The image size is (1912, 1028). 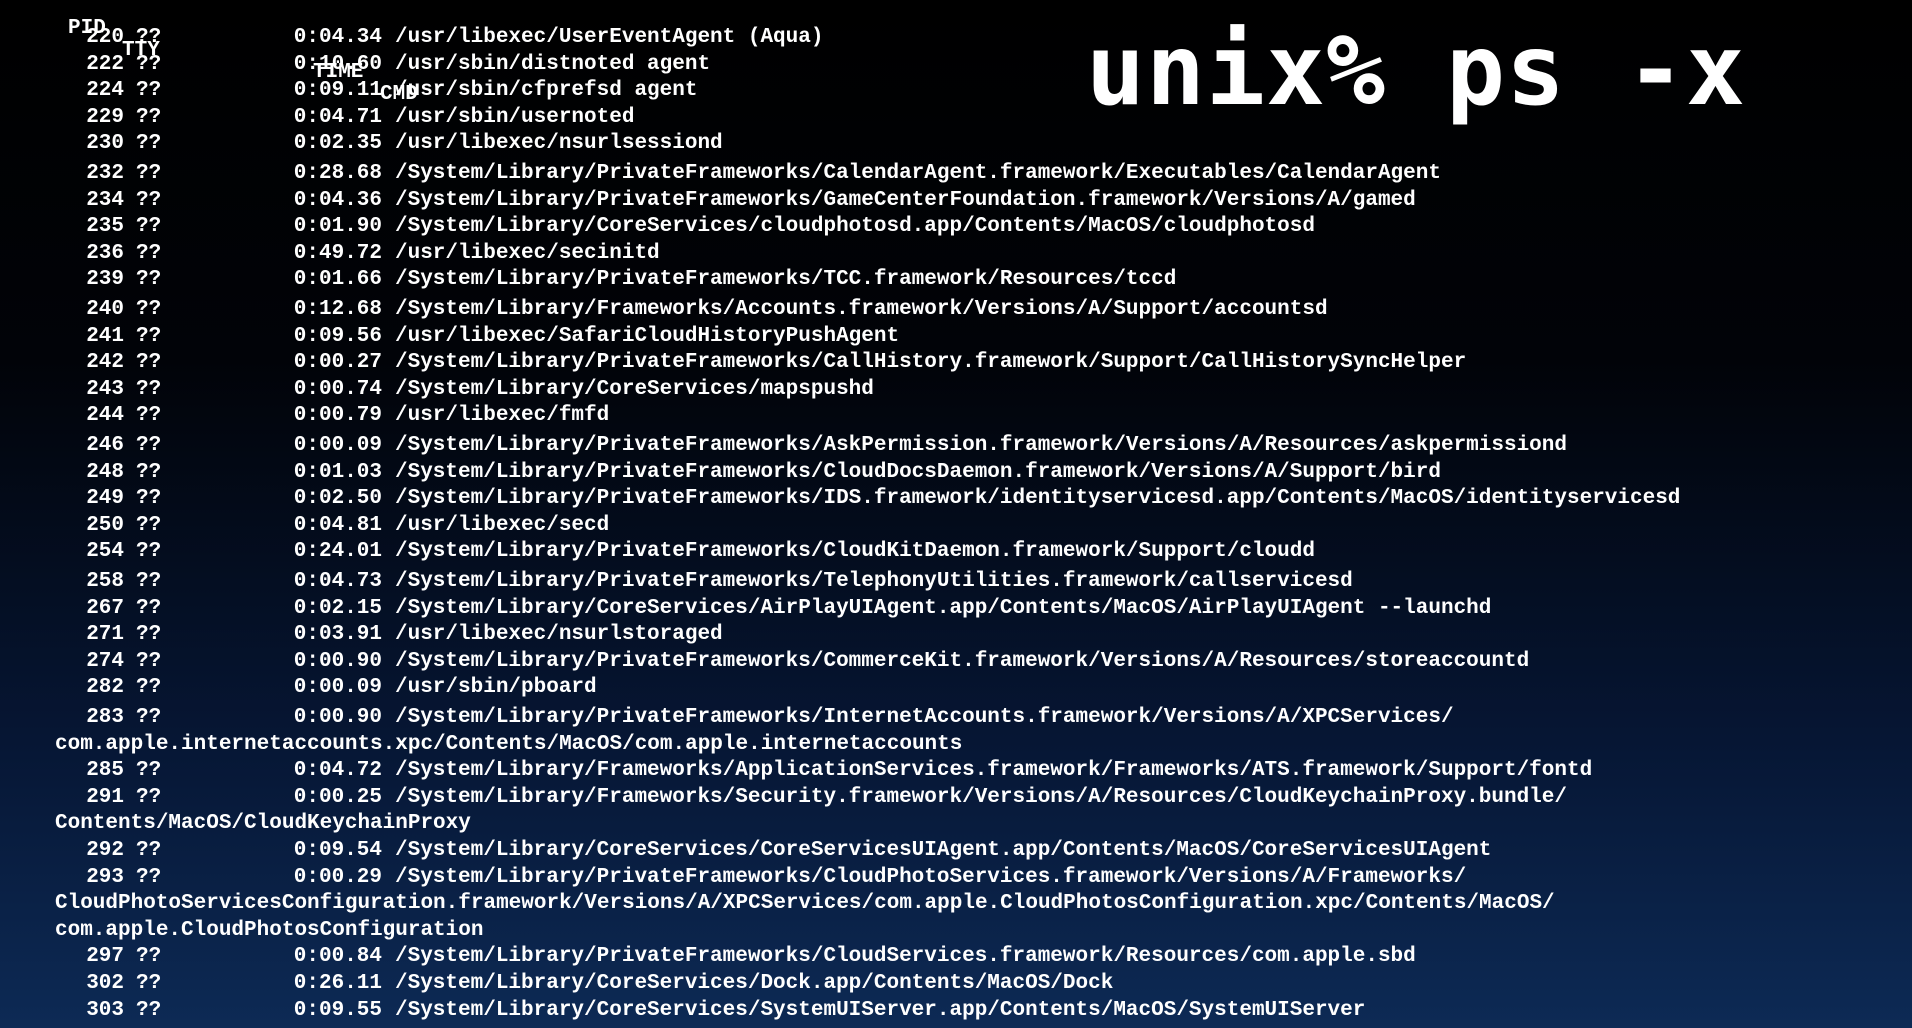 What do you see at coordinates (337, 608) in the screenshot?
I see `process-time: 0:02.15` at bounding box center [337, 608].